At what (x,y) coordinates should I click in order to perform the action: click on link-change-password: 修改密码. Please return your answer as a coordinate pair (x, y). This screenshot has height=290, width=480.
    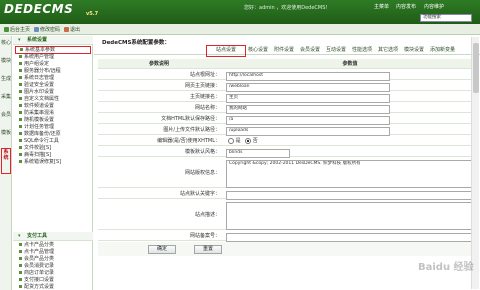
    Looking at the image, I should click on (50, 29).